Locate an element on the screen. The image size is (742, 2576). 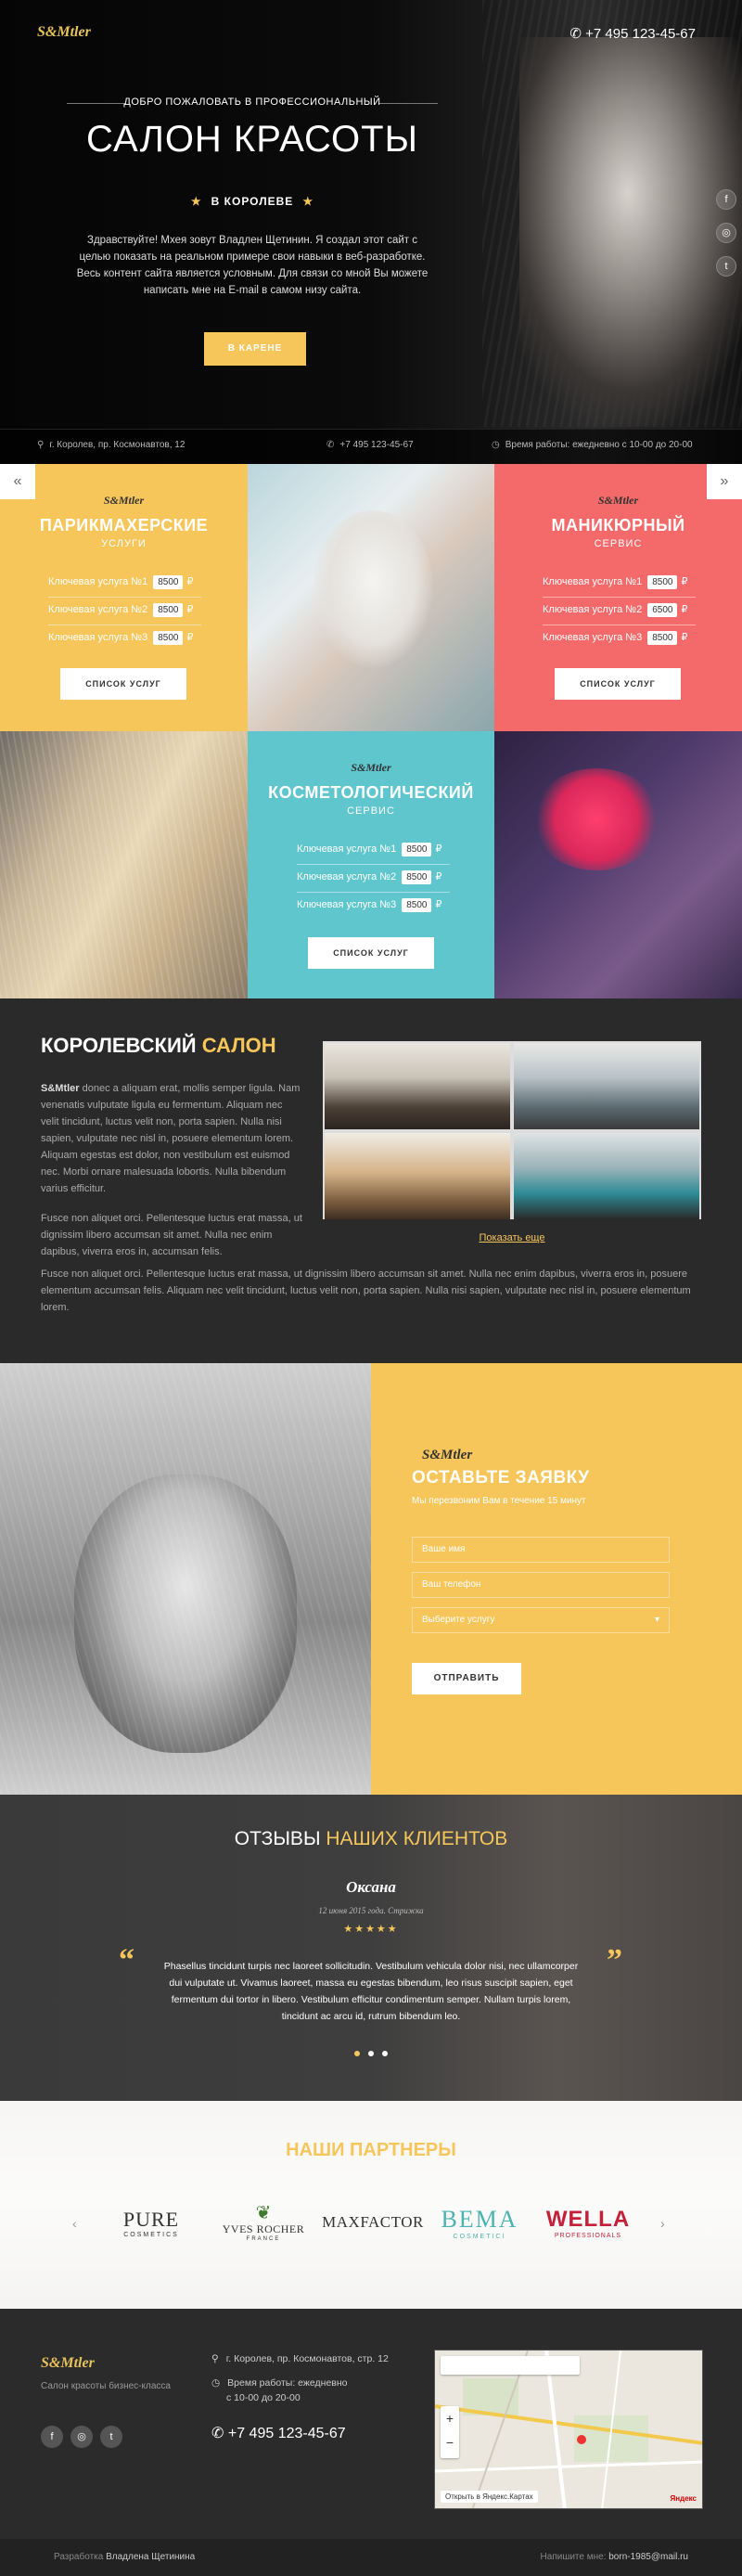
map-open-link: Открыть в Яндекс.Картах is located at coordinates (489, 2497).